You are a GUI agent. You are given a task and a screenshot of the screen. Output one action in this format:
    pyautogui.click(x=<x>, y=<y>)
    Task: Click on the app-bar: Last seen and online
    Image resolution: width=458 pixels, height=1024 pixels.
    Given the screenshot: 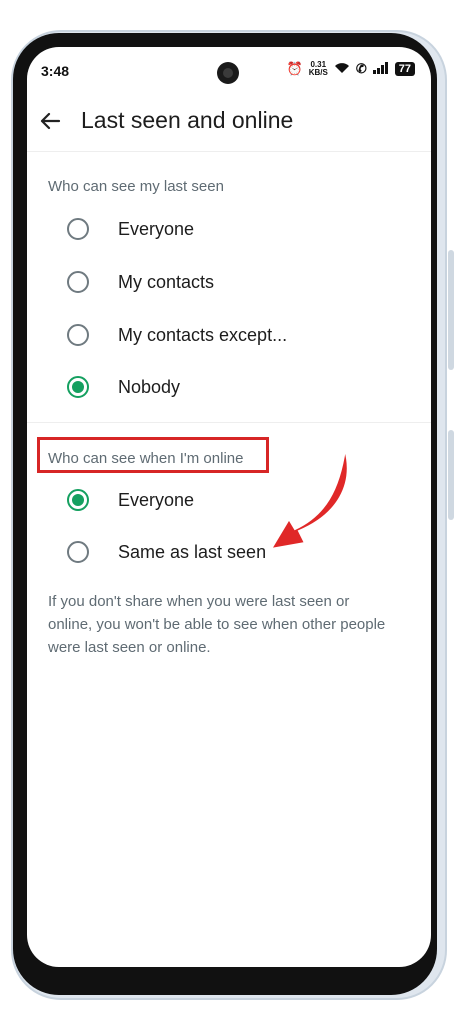 What is the action you would take?
    pyautogui.click(x=229, y=122)
    